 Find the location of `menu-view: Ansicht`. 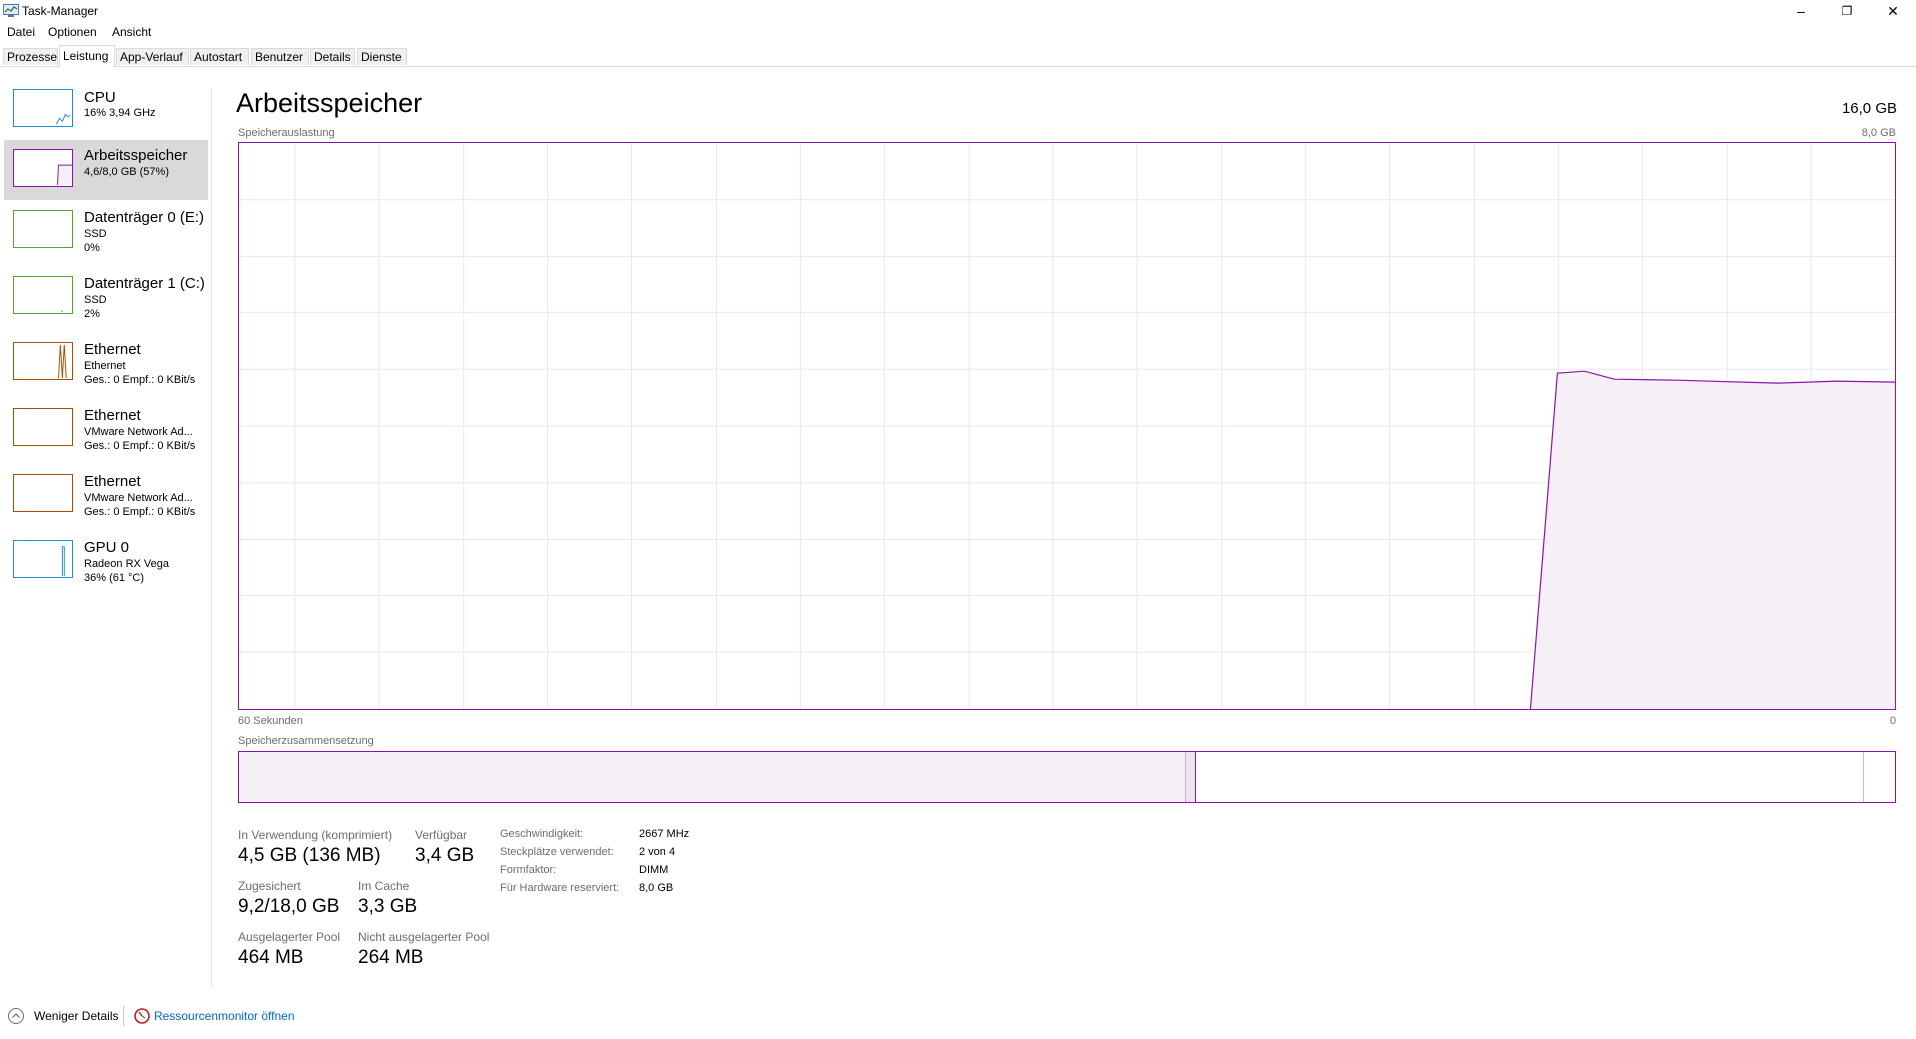

menu-view: Ansicht is located at coordinates (131, 32).